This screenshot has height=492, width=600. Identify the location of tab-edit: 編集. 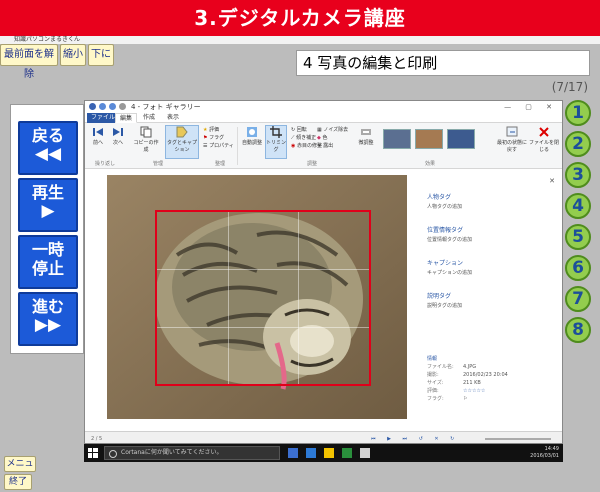
(126, 118).